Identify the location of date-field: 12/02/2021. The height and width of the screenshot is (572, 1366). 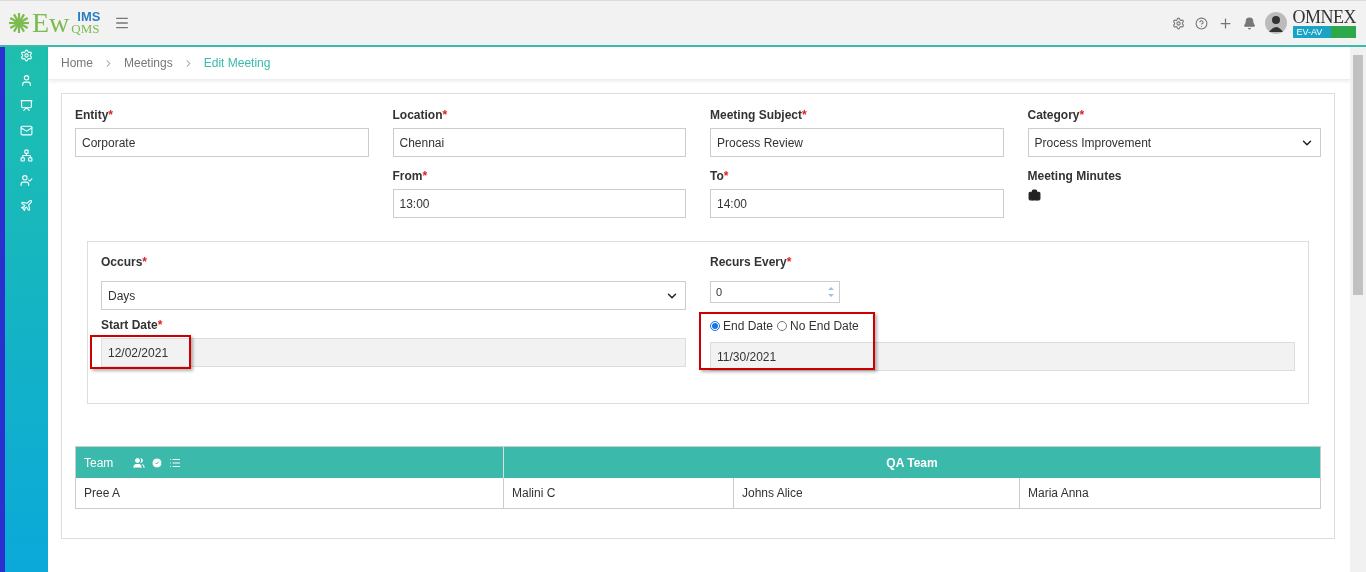
(393, 352).